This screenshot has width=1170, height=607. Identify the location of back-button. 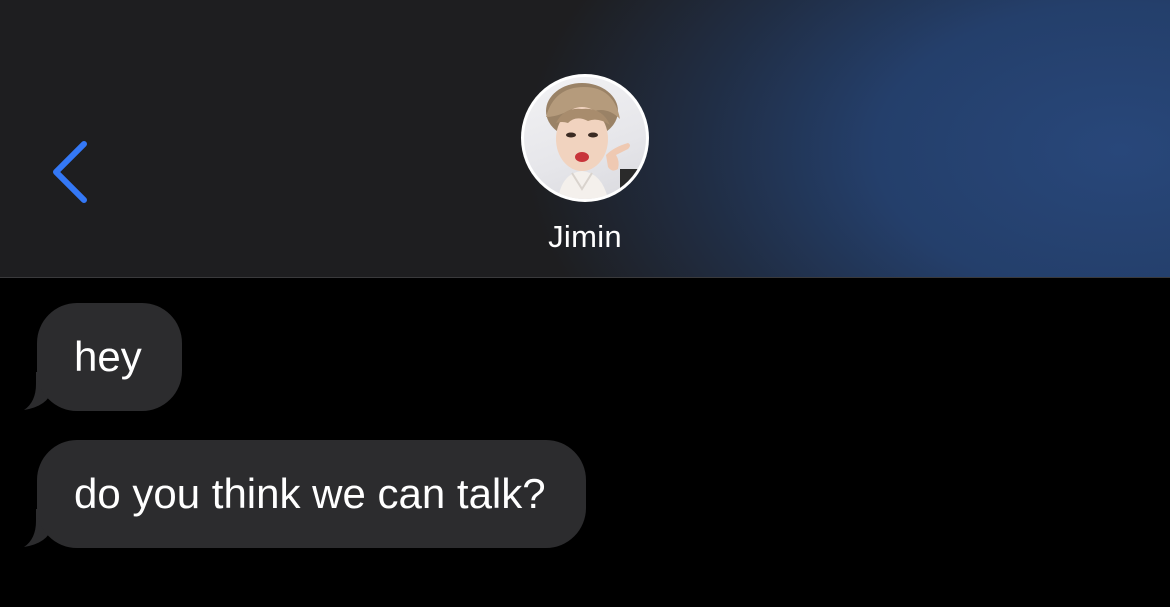
(75, 171).